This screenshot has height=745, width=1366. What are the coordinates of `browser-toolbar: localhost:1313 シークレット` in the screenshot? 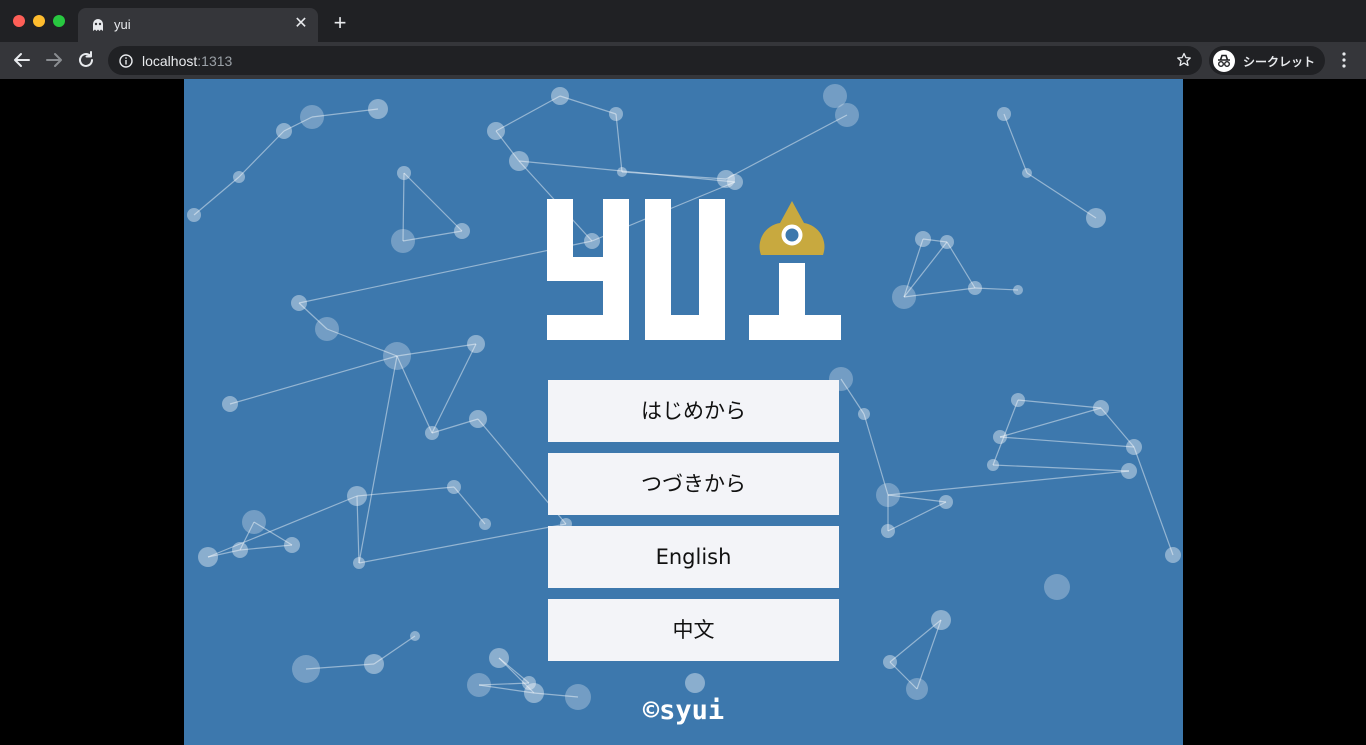 It's located at (683, 60).